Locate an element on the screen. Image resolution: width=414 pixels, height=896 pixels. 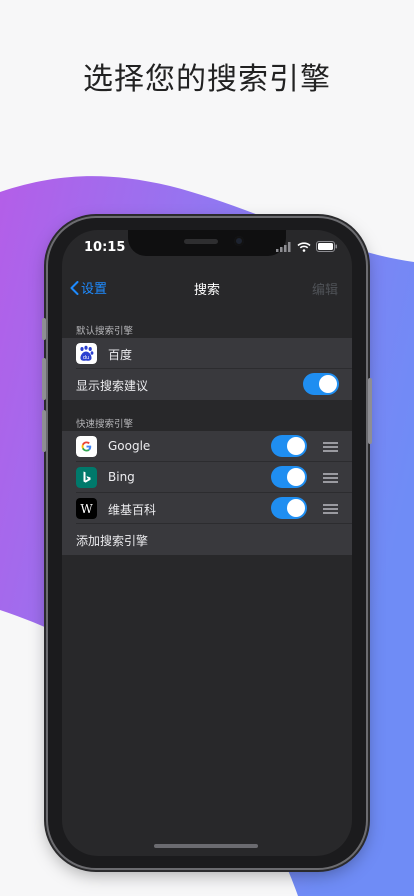
default-engine-row: du 百度 is located at coordinates (207, 353).